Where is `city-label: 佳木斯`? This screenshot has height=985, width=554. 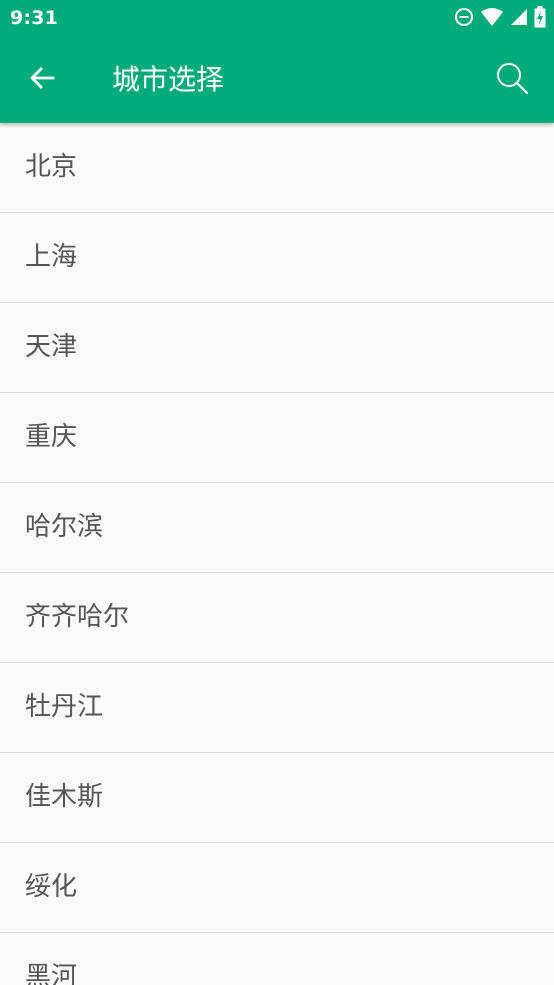 city-label: 佳木斯 is located at coordinates (64, 797).